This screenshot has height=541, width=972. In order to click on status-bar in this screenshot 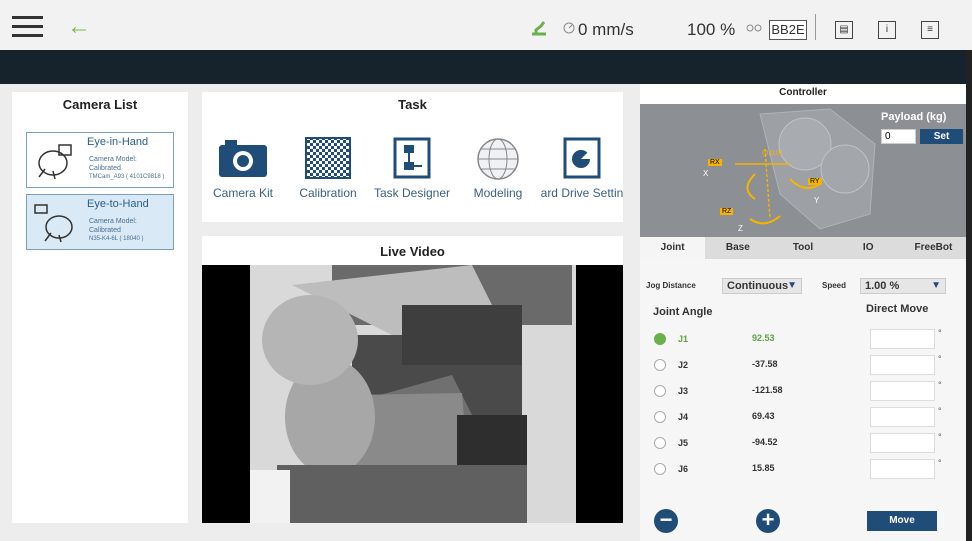, I will do `click(486, 67)`.